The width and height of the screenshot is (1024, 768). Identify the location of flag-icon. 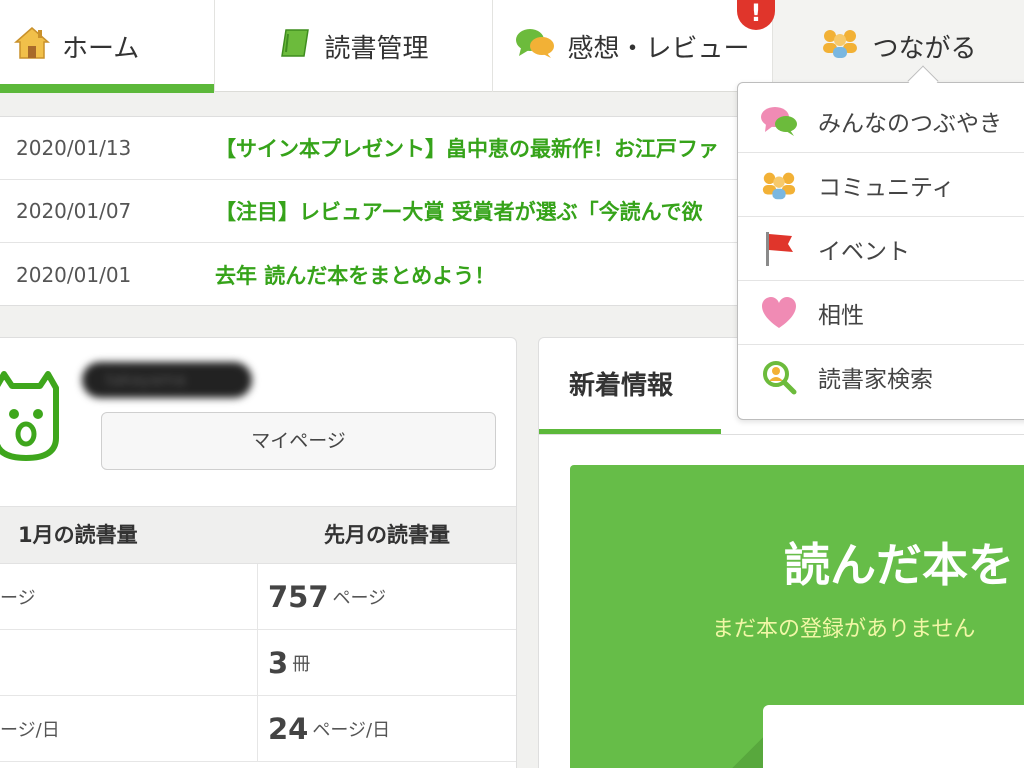
(779, 249).